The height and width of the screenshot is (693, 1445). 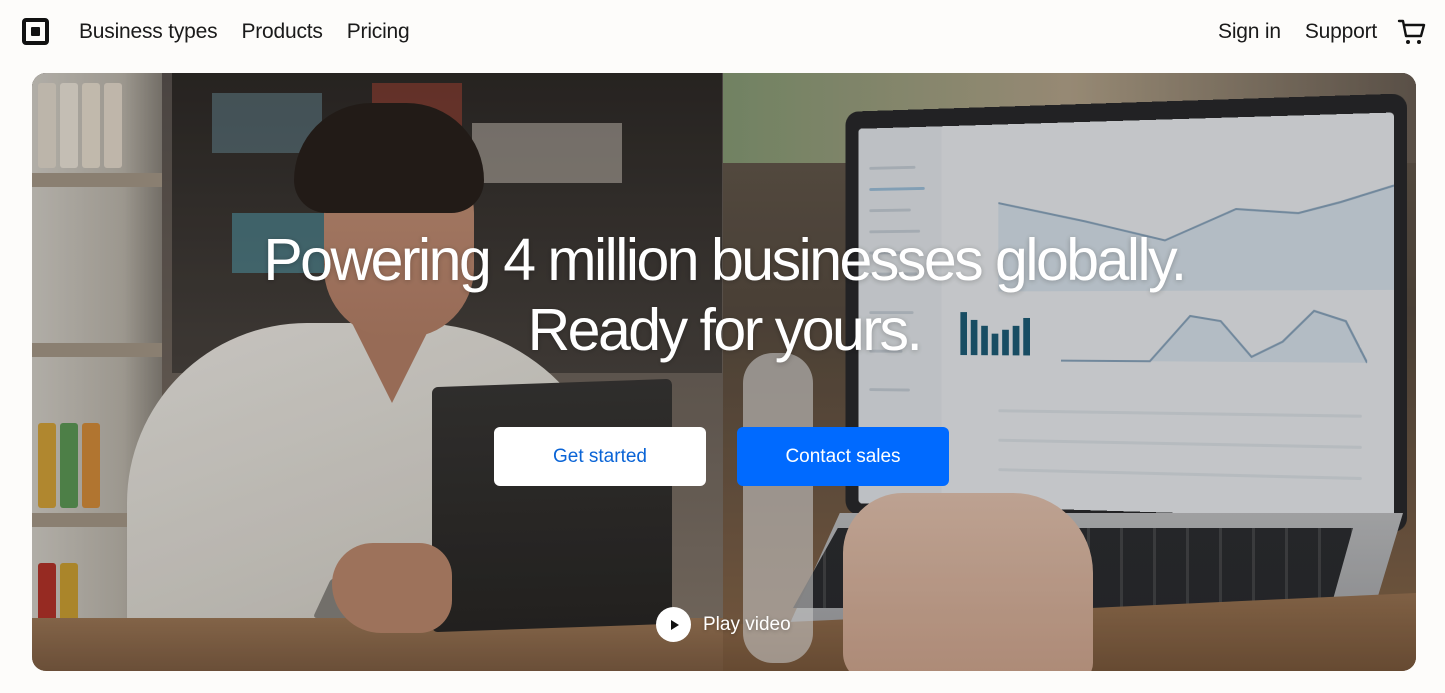 I want to click on primary-nav: Business types Products Pricing, so click(x=244, y=32).